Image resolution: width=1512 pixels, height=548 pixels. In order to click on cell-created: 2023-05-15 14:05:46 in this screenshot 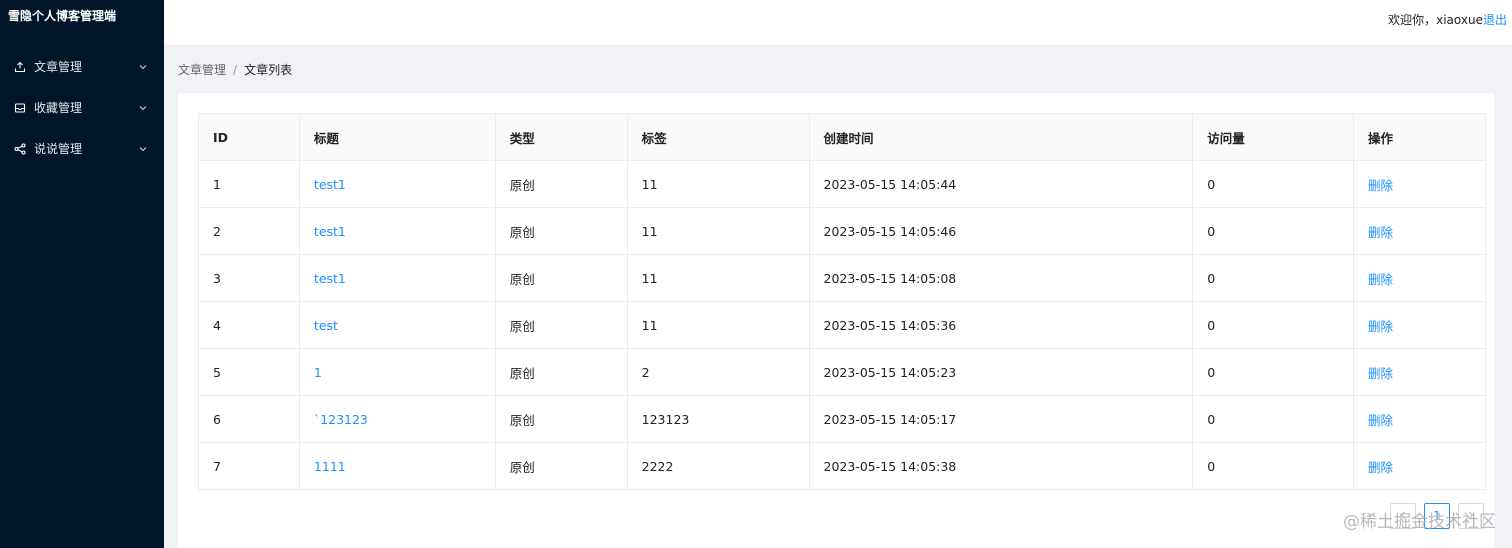, I will do `click(1001, 231)`.